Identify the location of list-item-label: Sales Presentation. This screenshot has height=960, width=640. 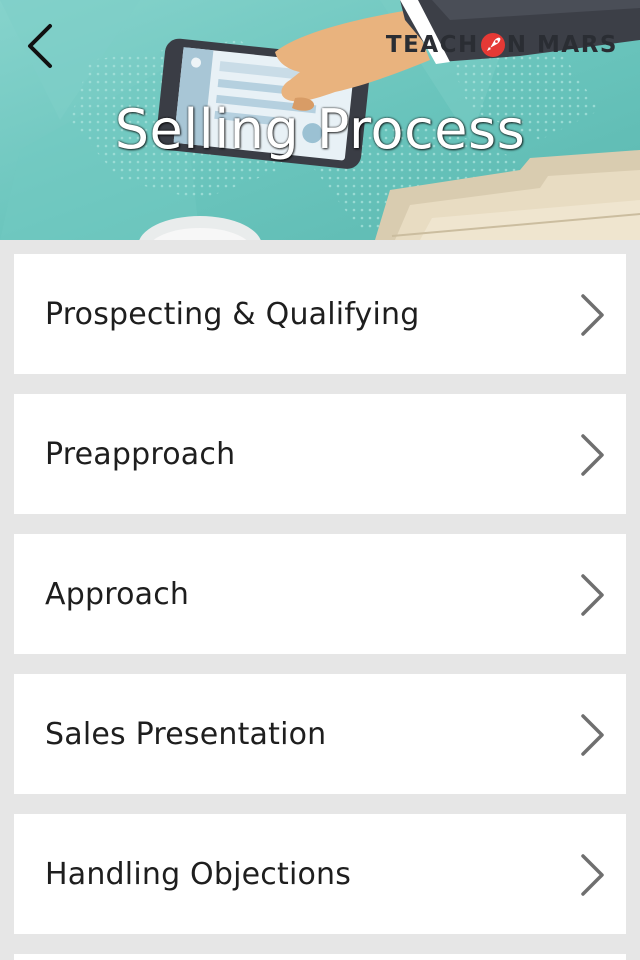
(186, 734).